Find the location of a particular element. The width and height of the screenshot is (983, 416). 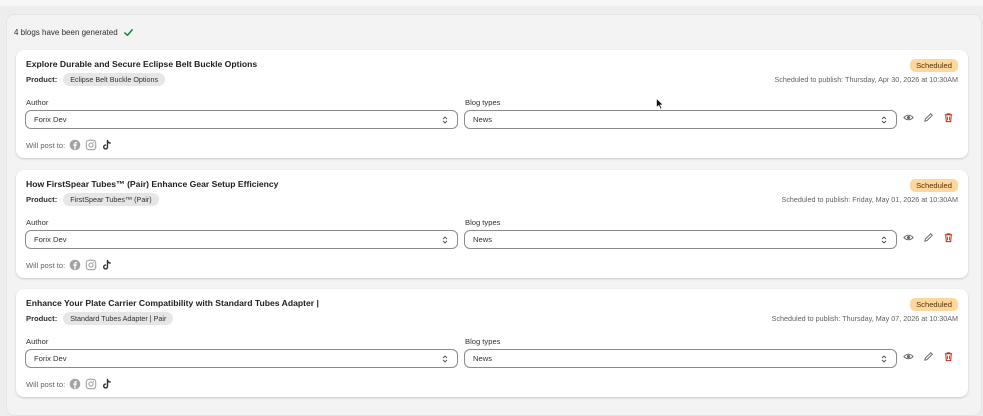

product-chip: Eclipse Belt Buckle Options is located at coordinates (114, 79).